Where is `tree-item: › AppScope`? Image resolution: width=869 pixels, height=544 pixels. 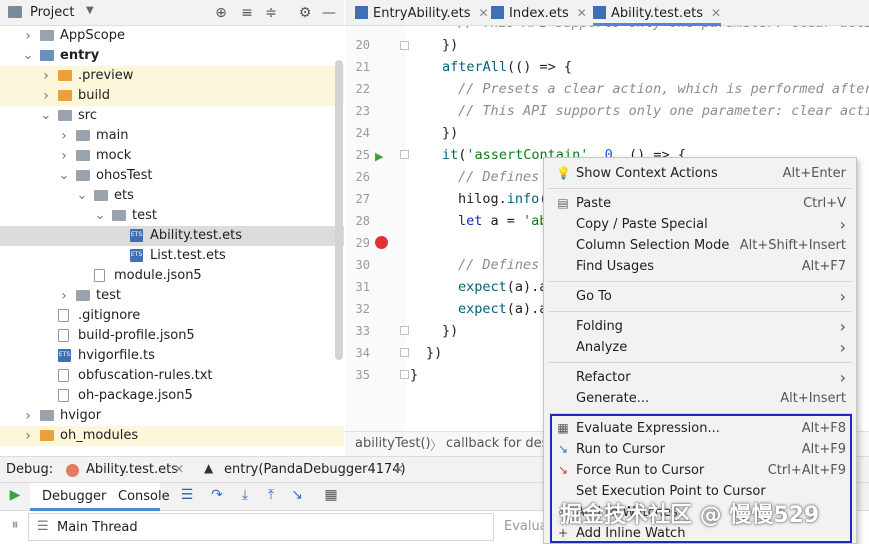 tree-item: › AppScope is located at coordinates (172, 36).